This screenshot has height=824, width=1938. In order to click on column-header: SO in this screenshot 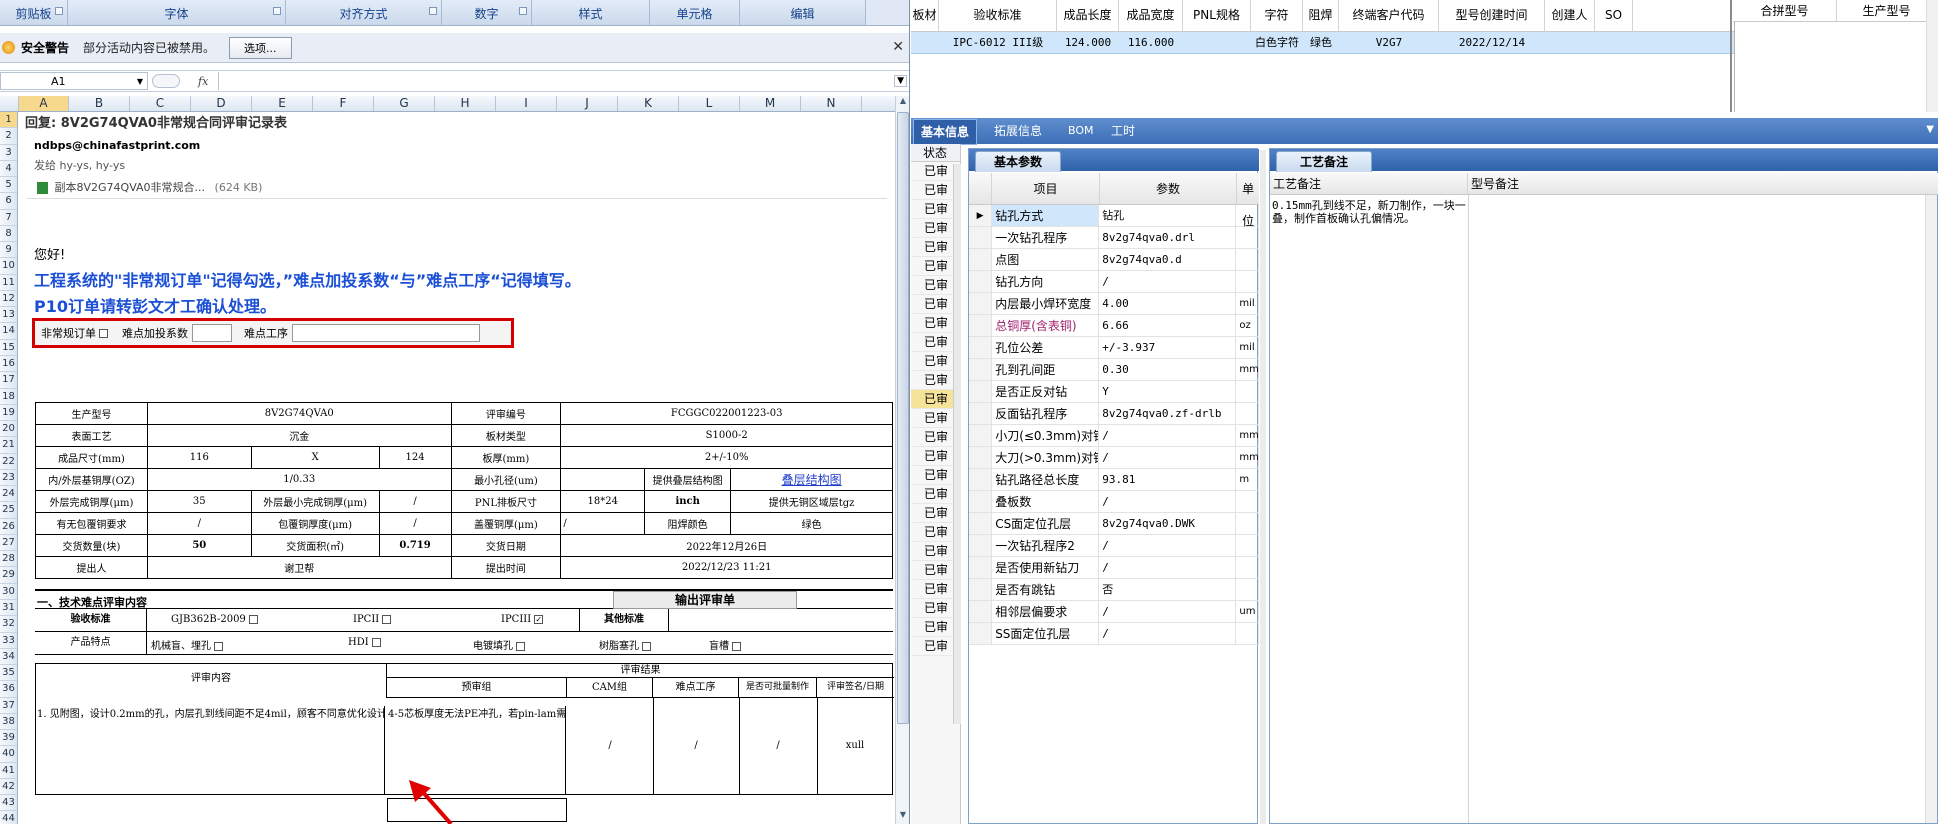, I will do `click(1614, 15)`.